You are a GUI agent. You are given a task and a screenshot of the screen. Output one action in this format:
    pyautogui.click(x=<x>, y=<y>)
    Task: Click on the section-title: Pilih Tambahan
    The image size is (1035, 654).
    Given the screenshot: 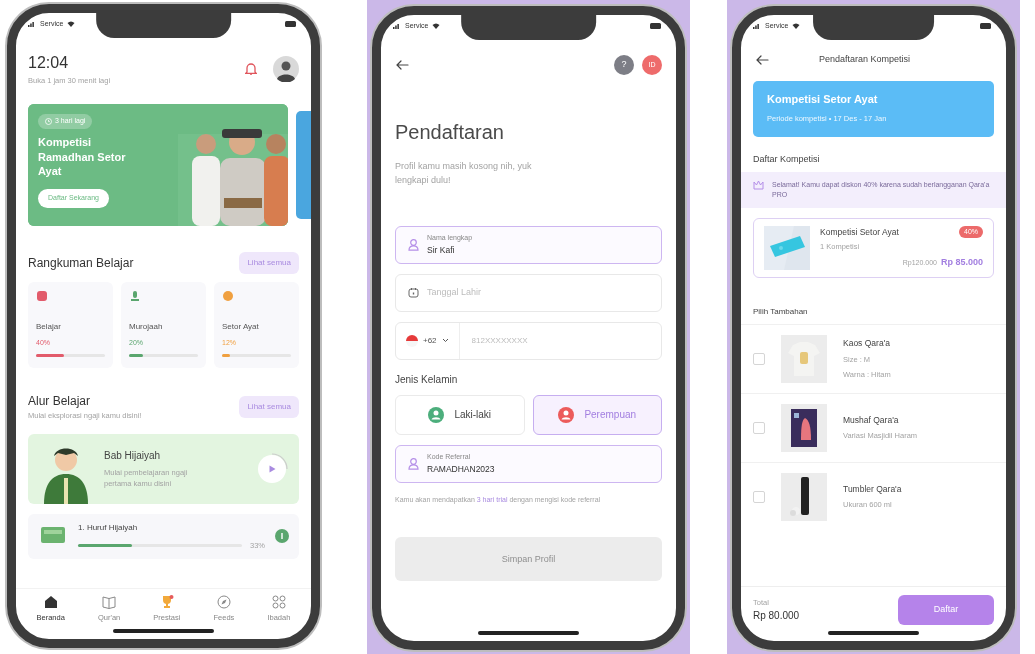 What is the action you would take?
    pyautogui.click(x=781, y=311)
    